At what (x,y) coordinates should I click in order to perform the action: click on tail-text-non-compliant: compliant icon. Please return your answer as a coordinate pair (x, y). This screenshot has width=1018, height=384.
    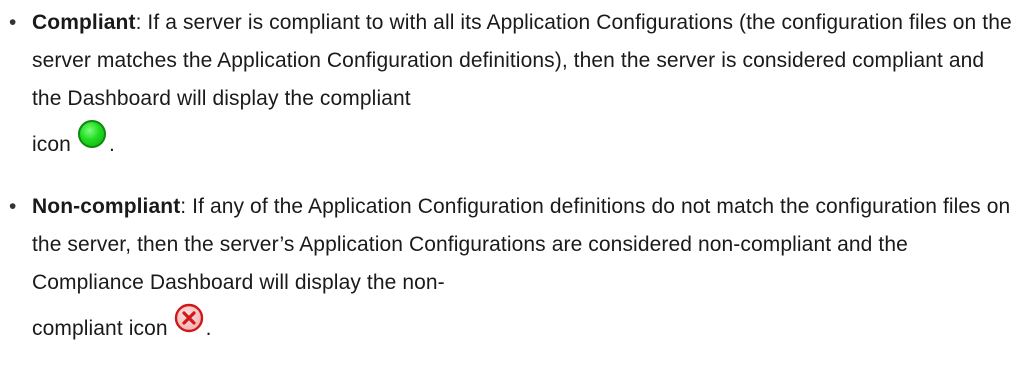
    Looking at the image, I should click on (100, 328).